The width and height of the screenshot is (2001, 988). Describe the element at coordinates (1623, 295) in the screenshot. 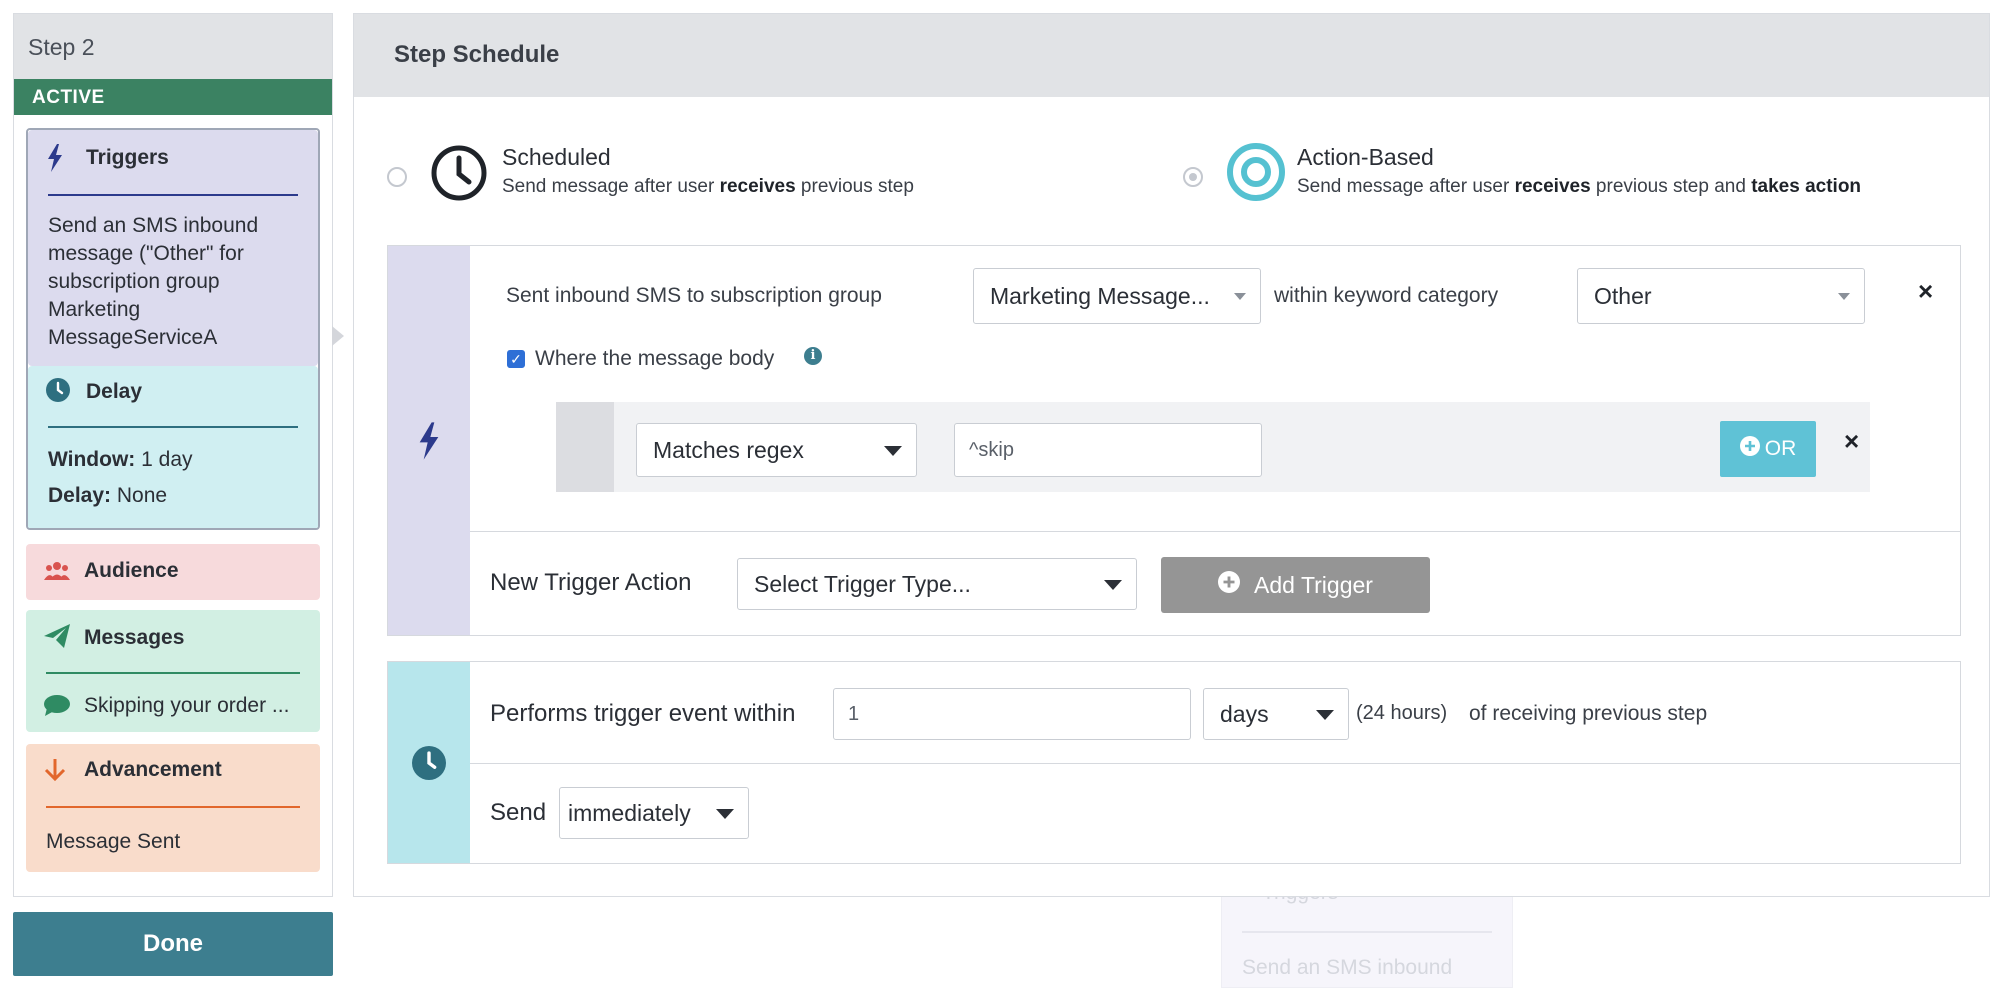

I see `keyword-category-value: Other` at that location.